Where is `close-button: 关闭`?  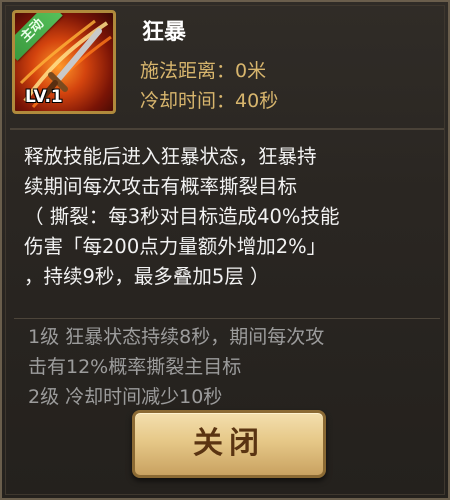 close-button: 关闭 is located at coordinates (229, 444).